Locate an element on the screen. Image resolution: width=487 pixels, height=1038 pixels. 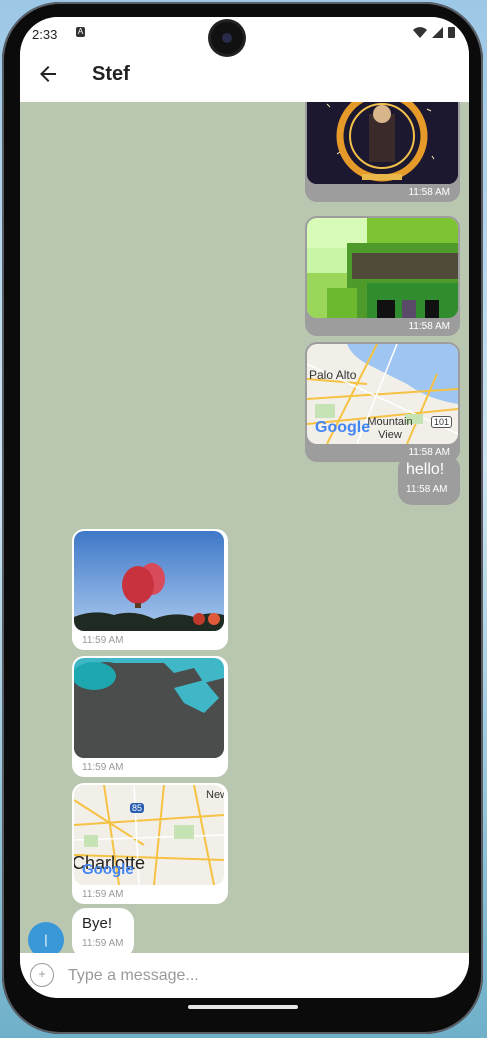
movie-poster-image is located at coordinates (382, 143).